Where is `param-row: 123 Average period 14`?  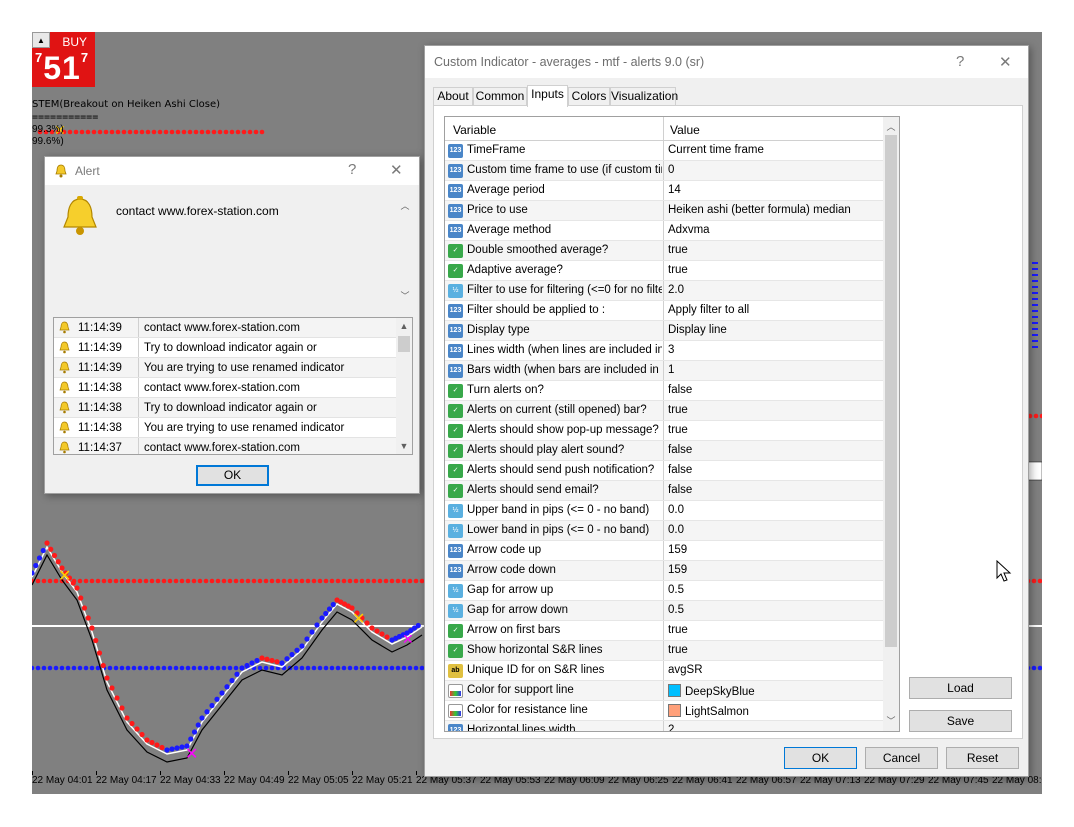 param-row: 123 Average period 14 is located at coordinates (664, 191).